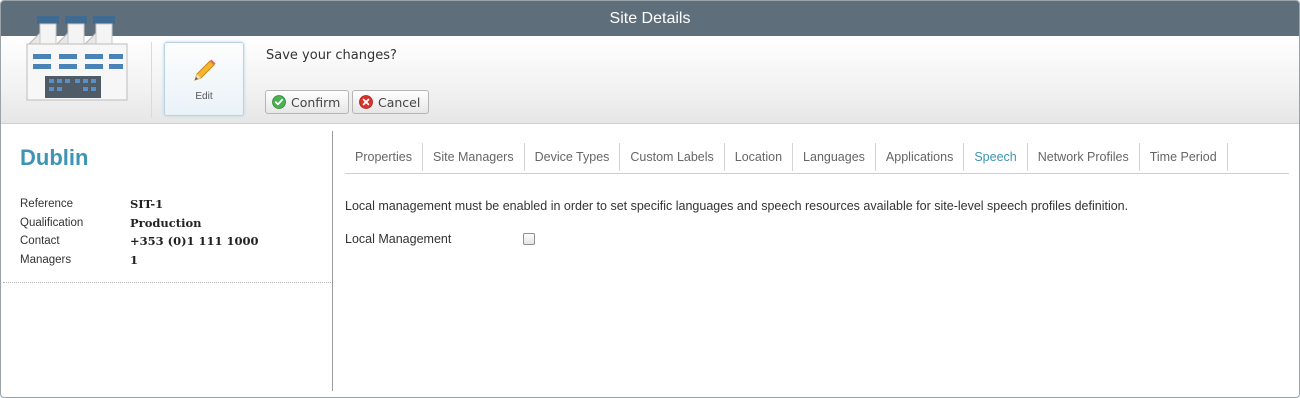  Describe the element at coordinates (167, 282) in the screenshot. I see `dotted-divider` at that location.